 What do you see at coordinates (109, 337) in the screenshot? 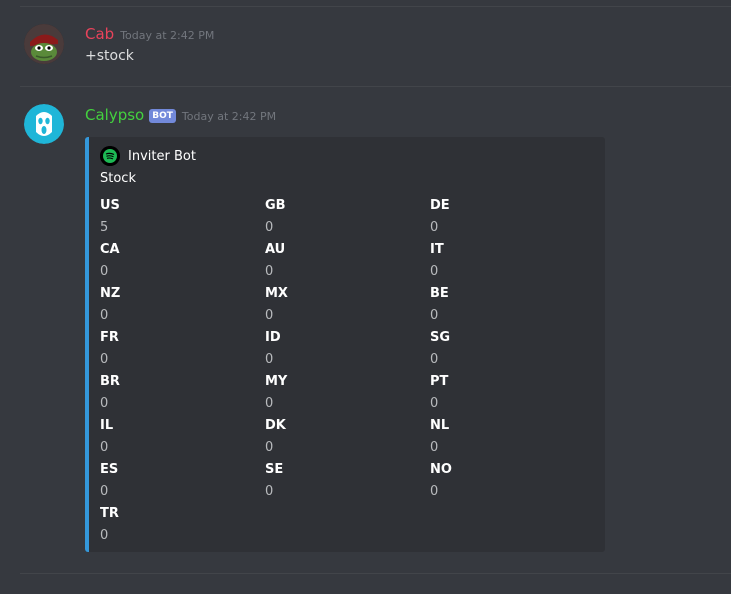
I see `field-name: FR` at bounding box center [109, 337].